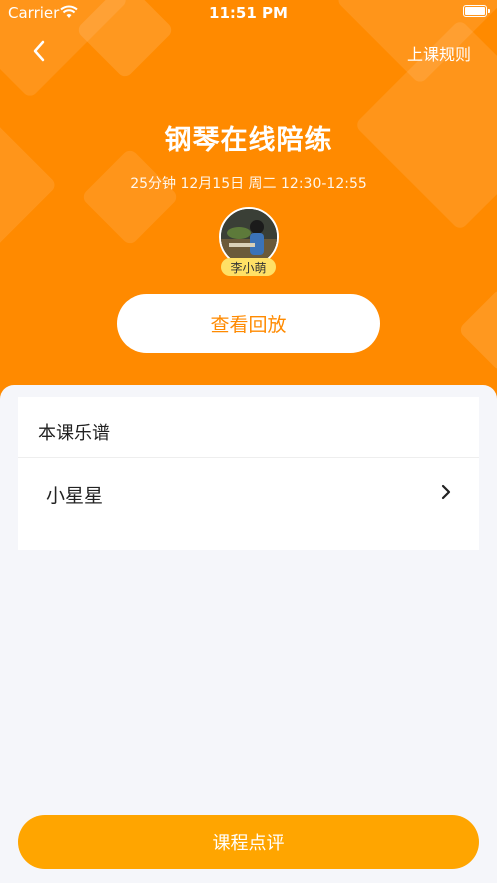 The width and height of the screenshot is (497, 883). I want to click on teacher-name-badge: 李小萌, so click(248, 267).